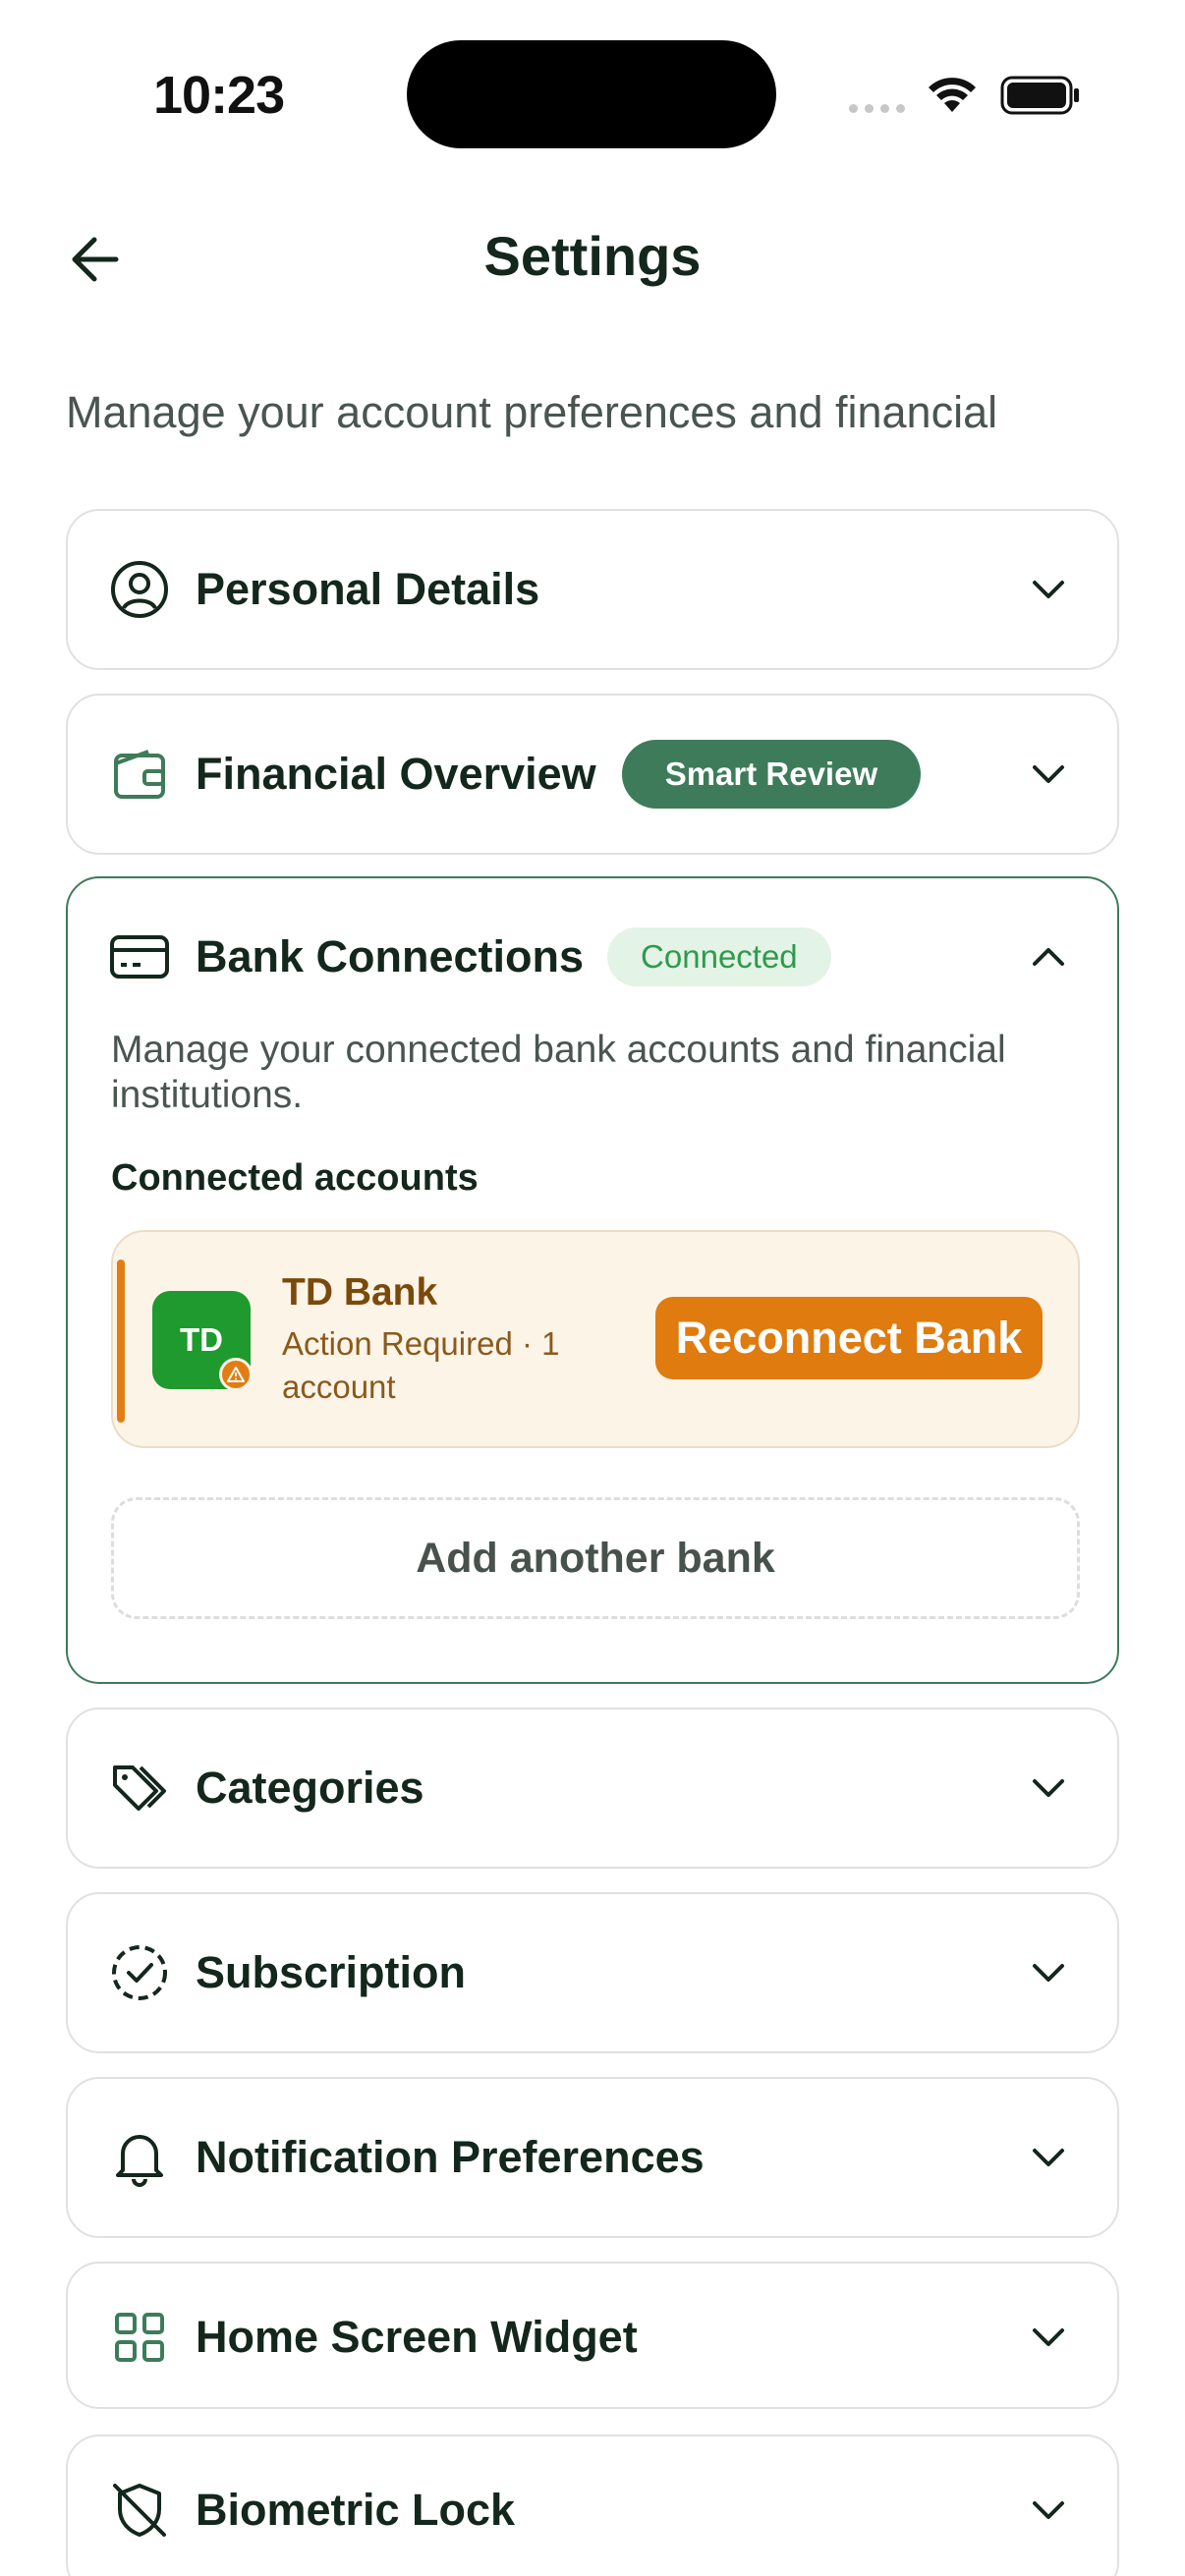 The width and height of the screenshot is (1185, 2576). Describe the element at coordinates (360, 1292) in the screenshot. I see `bank-name: TD Bank` at that location.